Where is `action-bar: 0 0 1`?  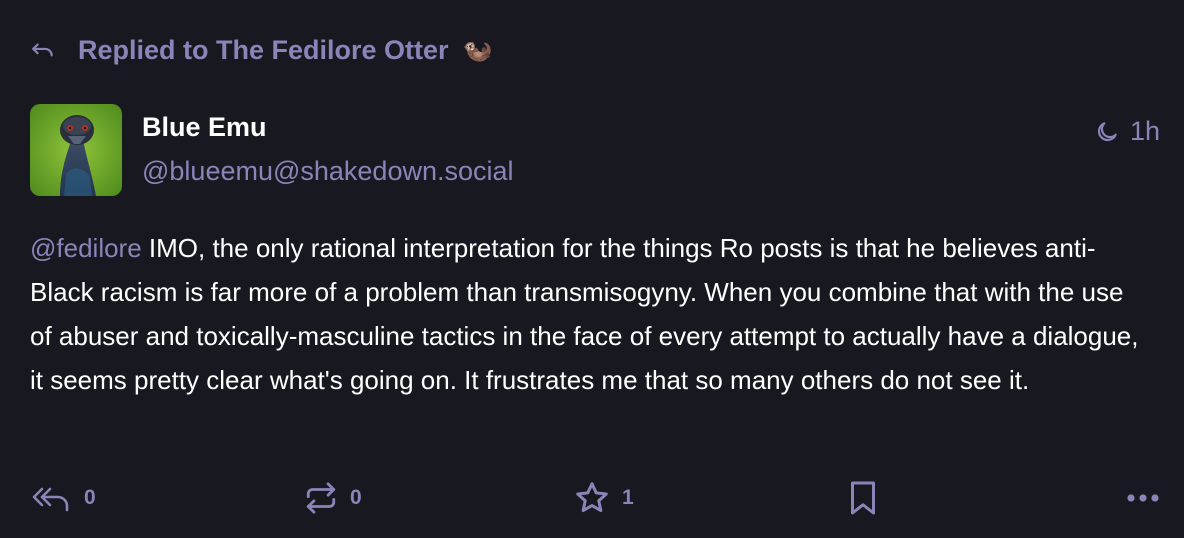 action-bar: 0 0 1 is located at coordinates (595, 498).